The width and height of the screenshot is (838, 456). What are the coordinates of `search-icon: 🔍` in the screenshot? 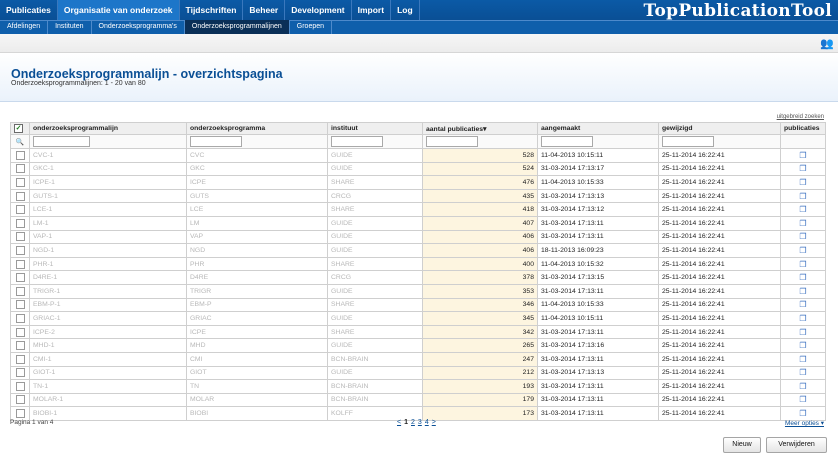 It's located at (20, 141).